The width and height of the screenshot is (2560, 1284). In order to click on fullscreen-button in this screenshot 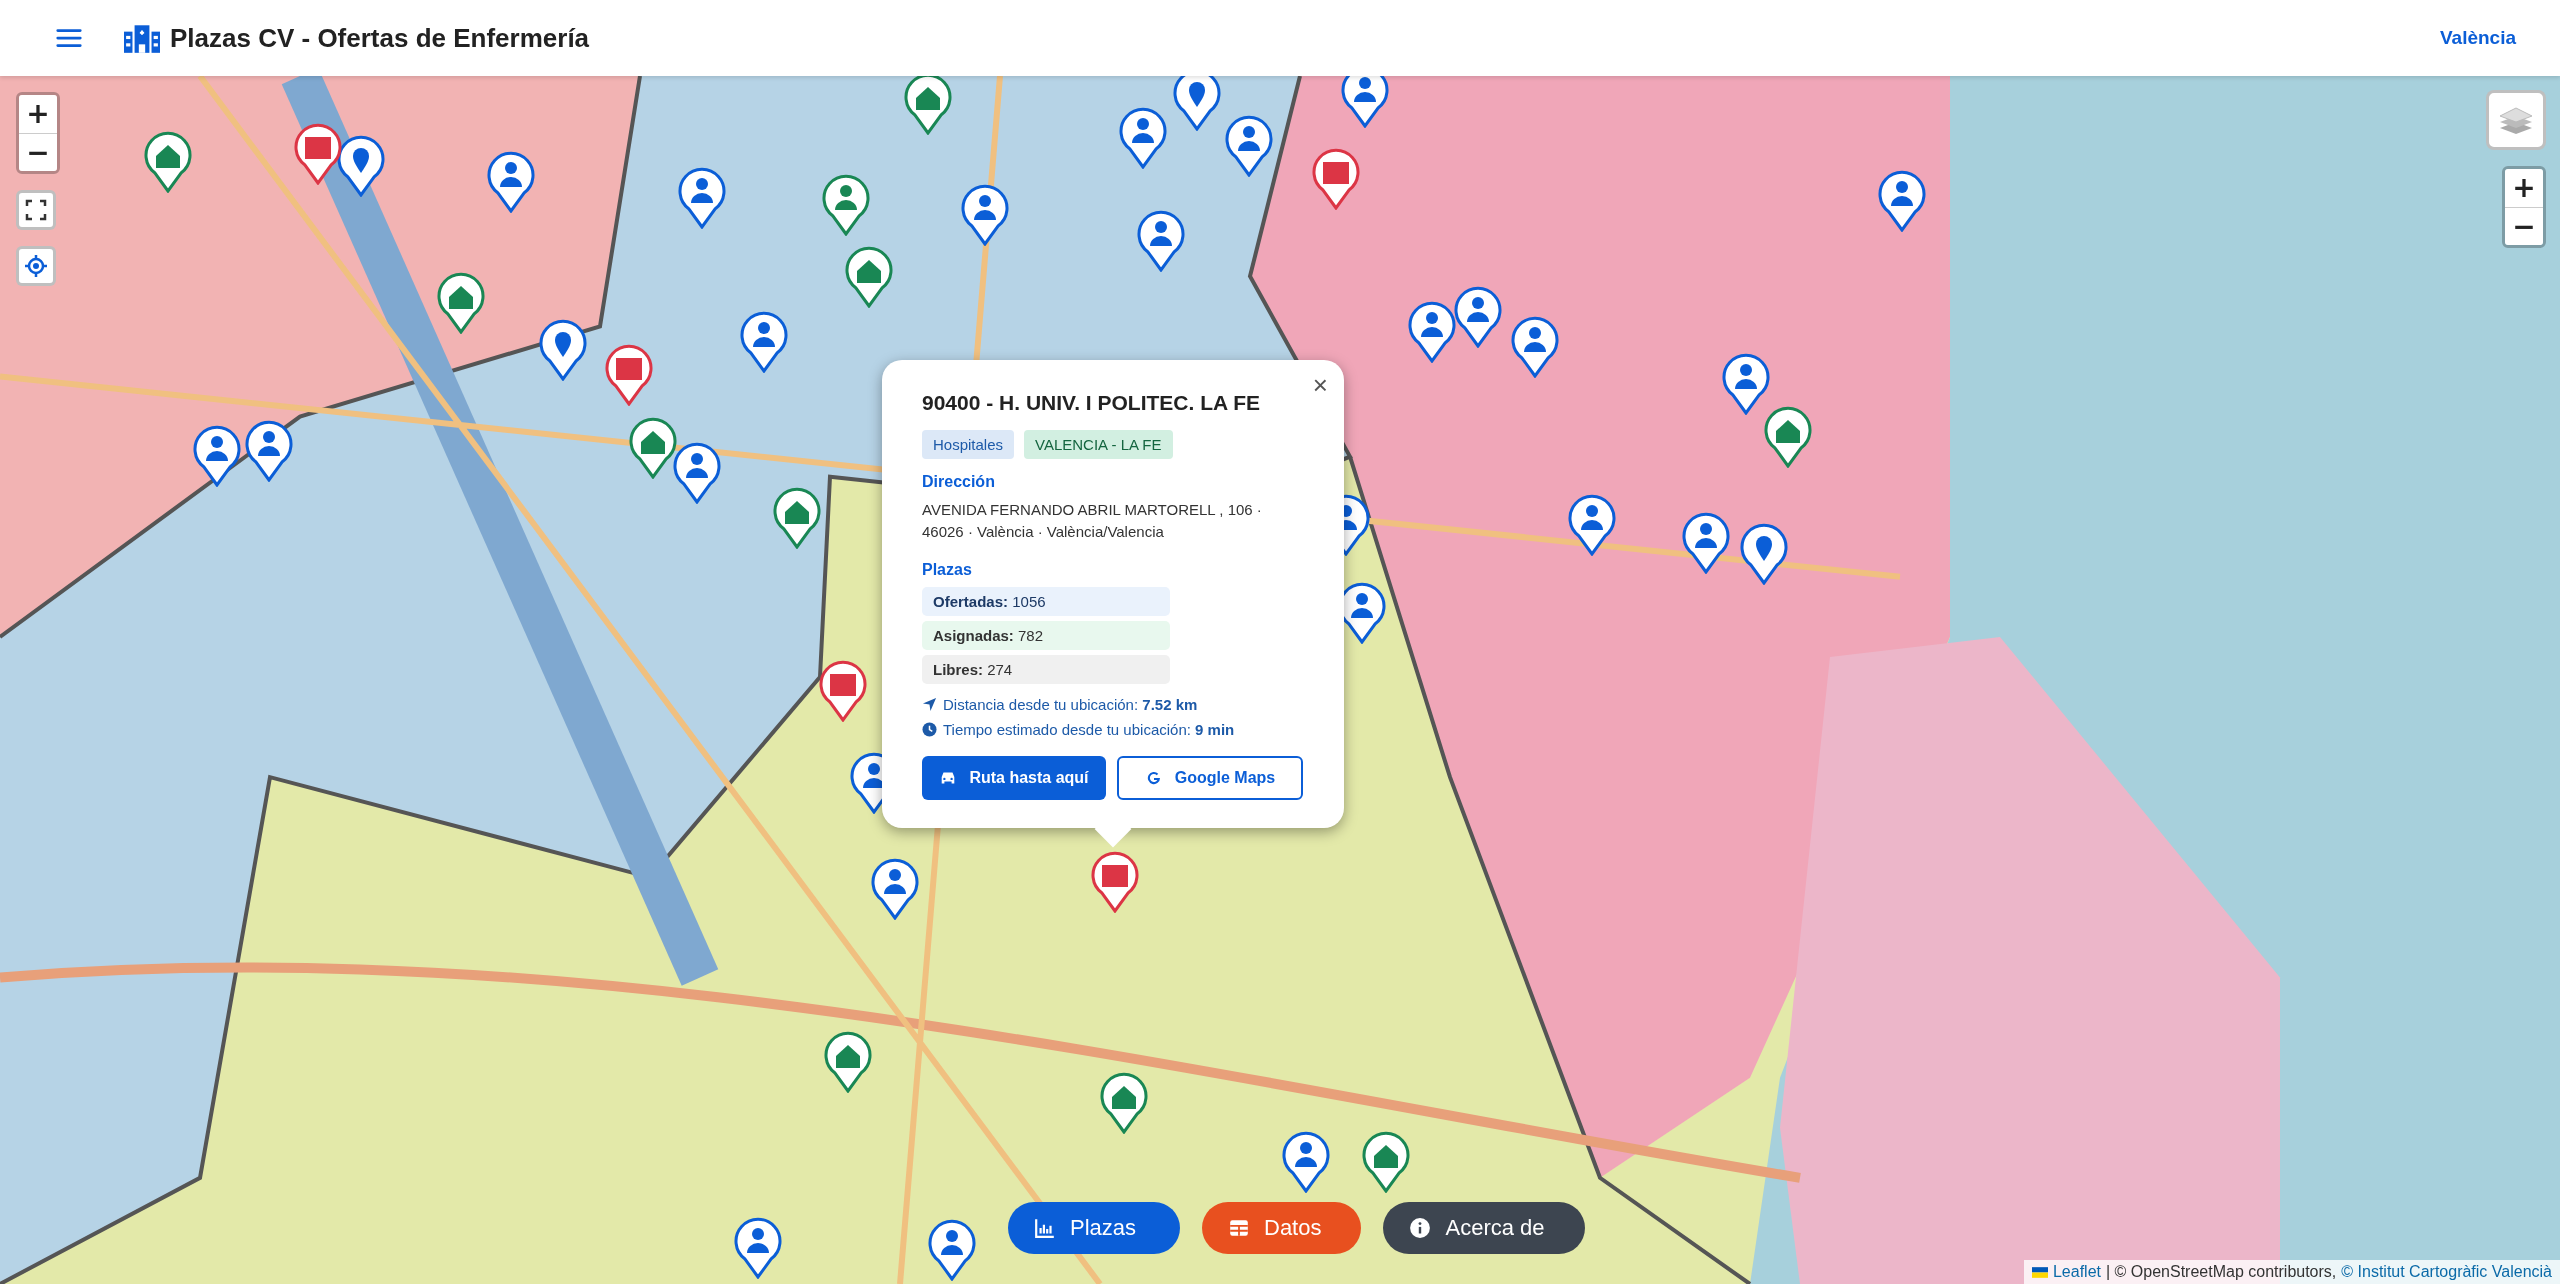, I will do `click(36, 210)`.